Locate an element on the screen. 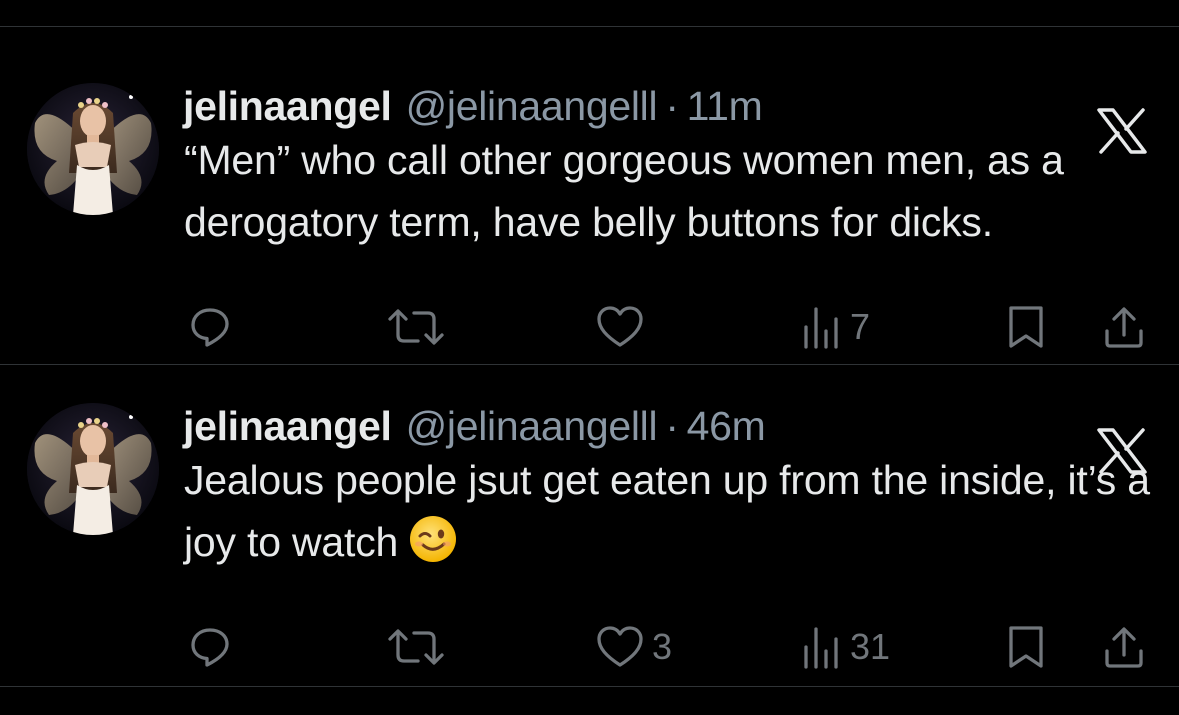 The image size is (1179, 715). views-button: 31 is located at coordinates (846, 647).